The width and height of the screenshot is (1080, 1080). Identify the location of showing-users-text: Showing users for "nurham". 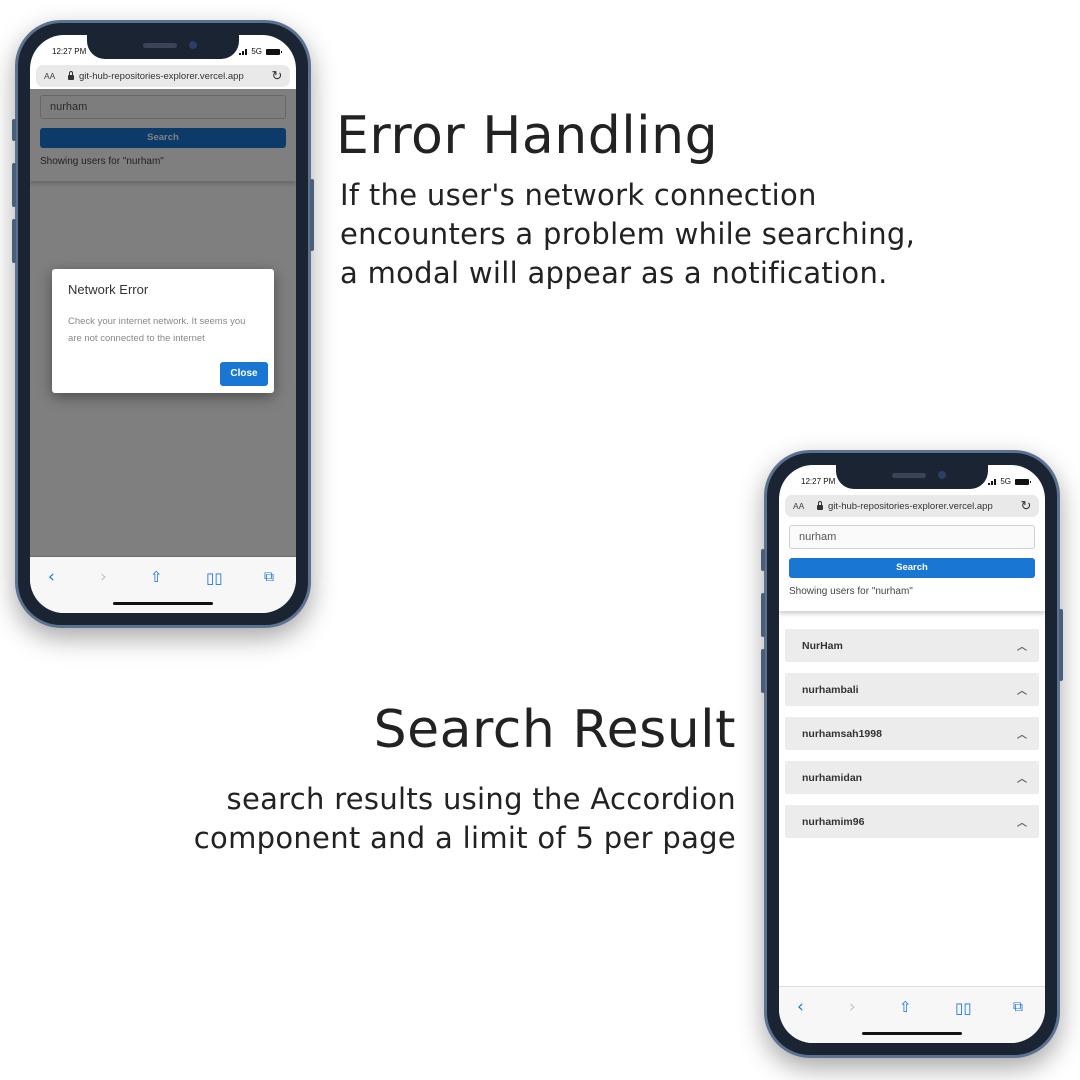
(851, 591).